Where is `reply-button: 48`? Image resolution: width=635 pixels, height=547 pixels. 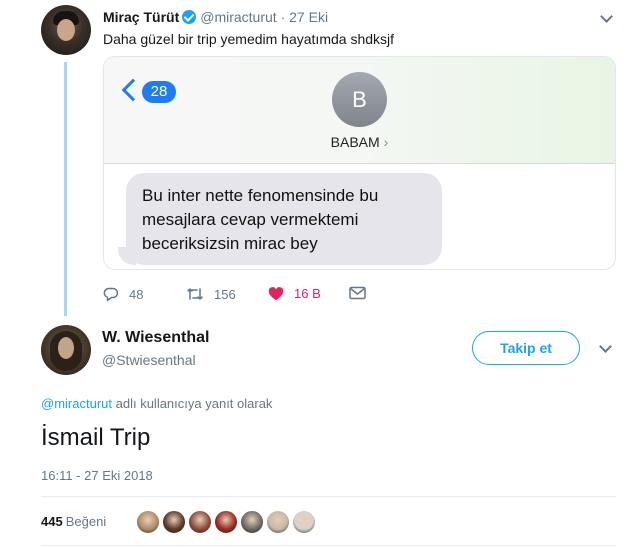 reply-button: 48 is located at coordinates (123, 294).